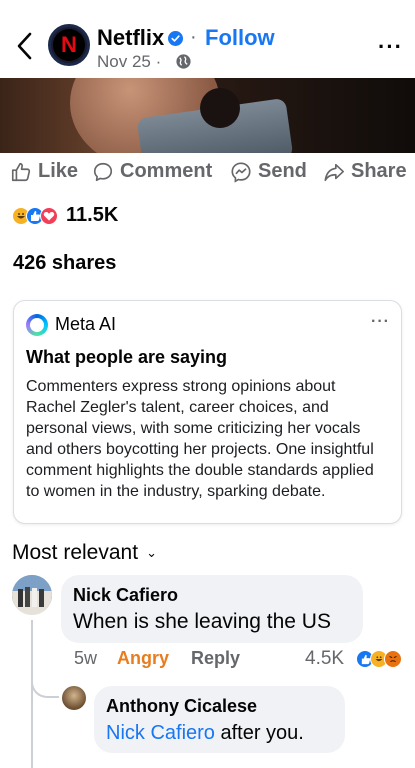 This screenshot has height=768, width=415. Describe the element at coordinates (129, 61) in the screenshot. I see `post-date: Nov 25 ·` at that location.